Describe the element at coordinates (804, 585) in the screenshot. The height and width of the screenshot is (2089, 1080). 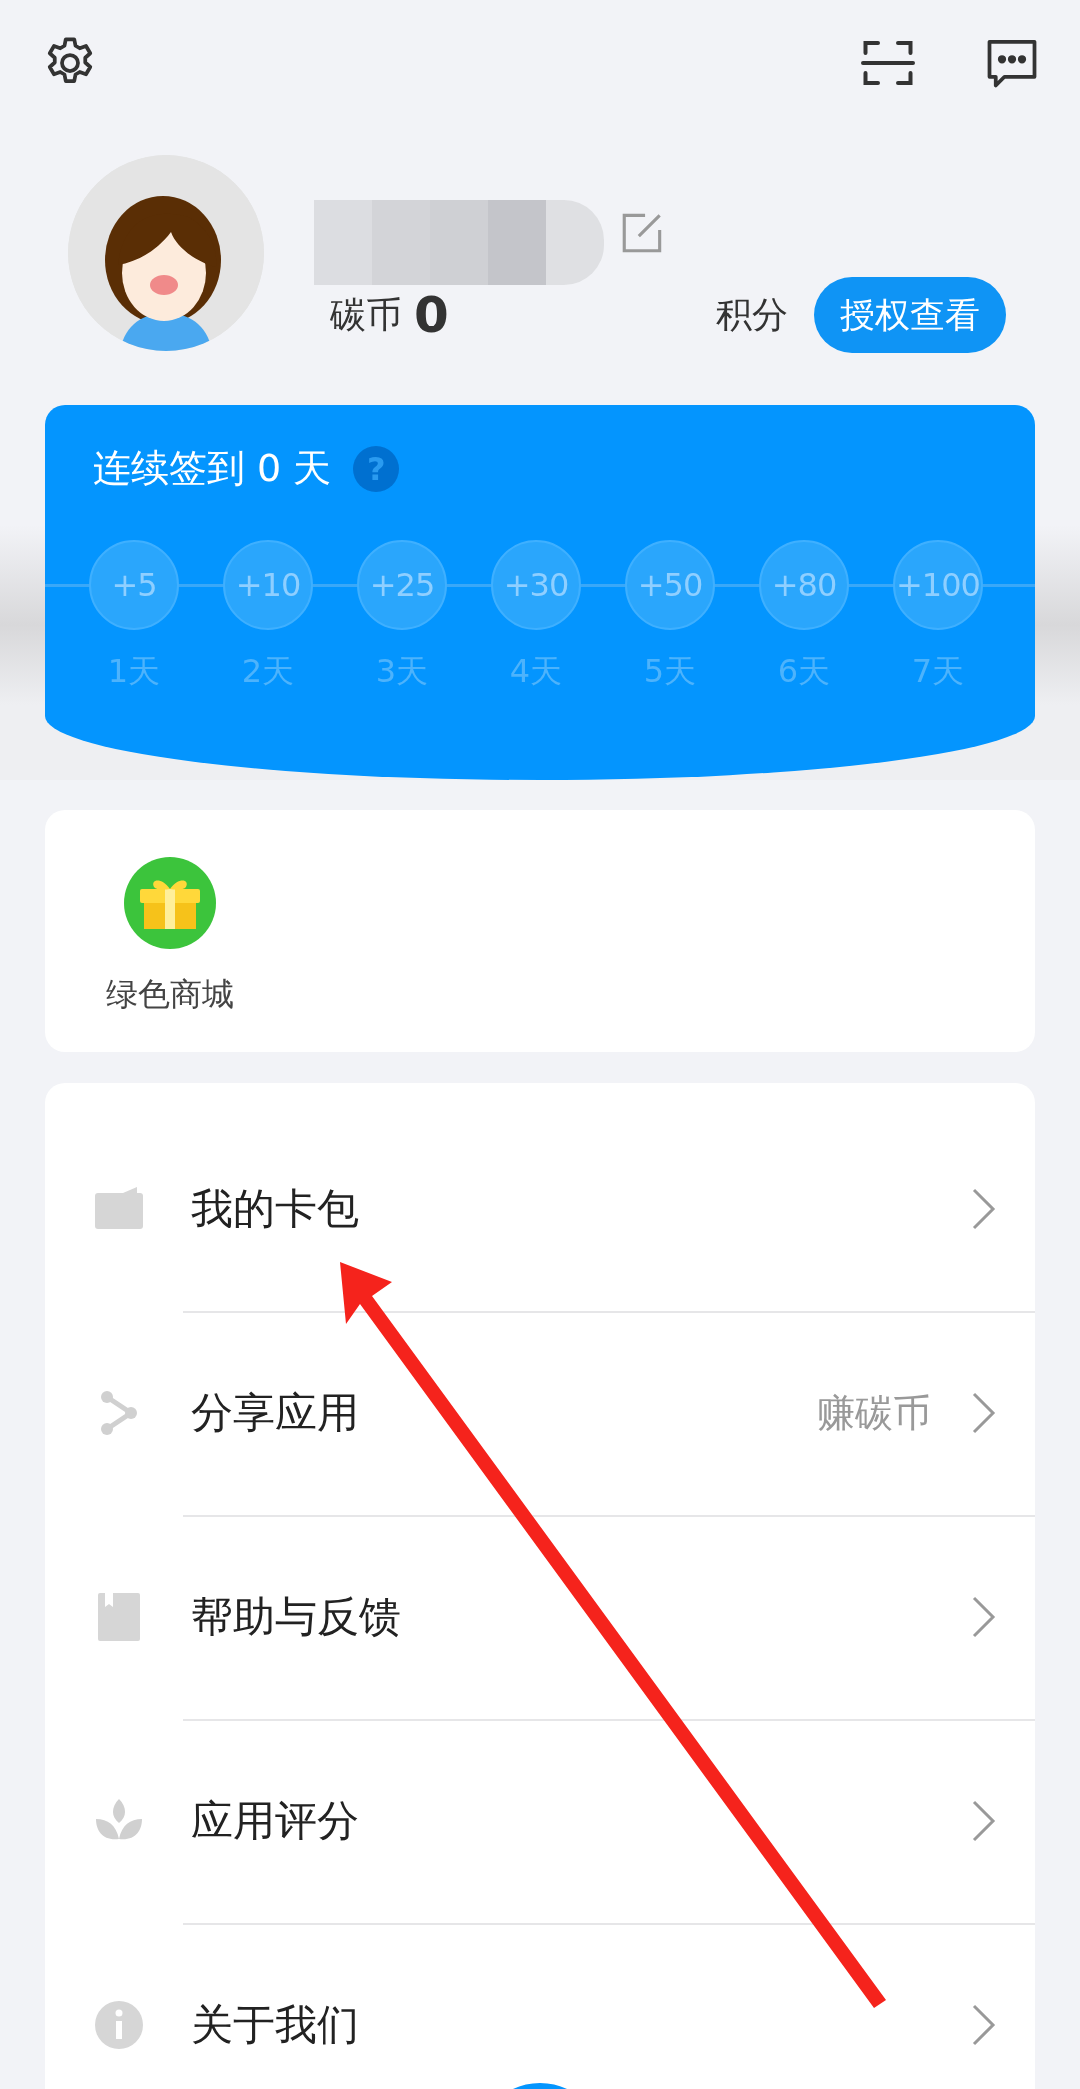
I see `reward-badge: +80` at that location.